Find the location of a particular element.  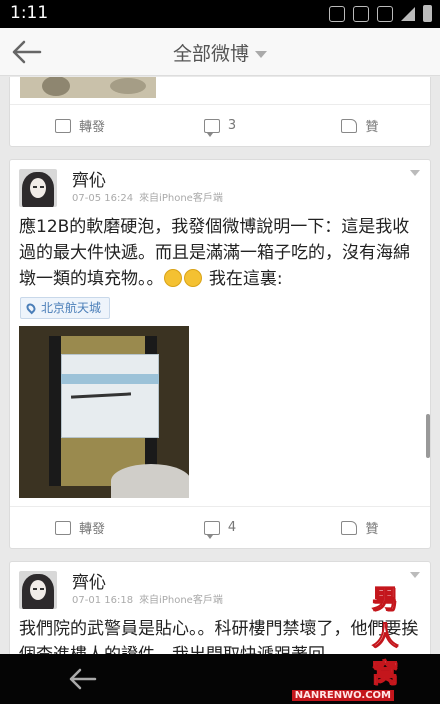

app-header: 全部微博 is located at coordinates (220, 52).